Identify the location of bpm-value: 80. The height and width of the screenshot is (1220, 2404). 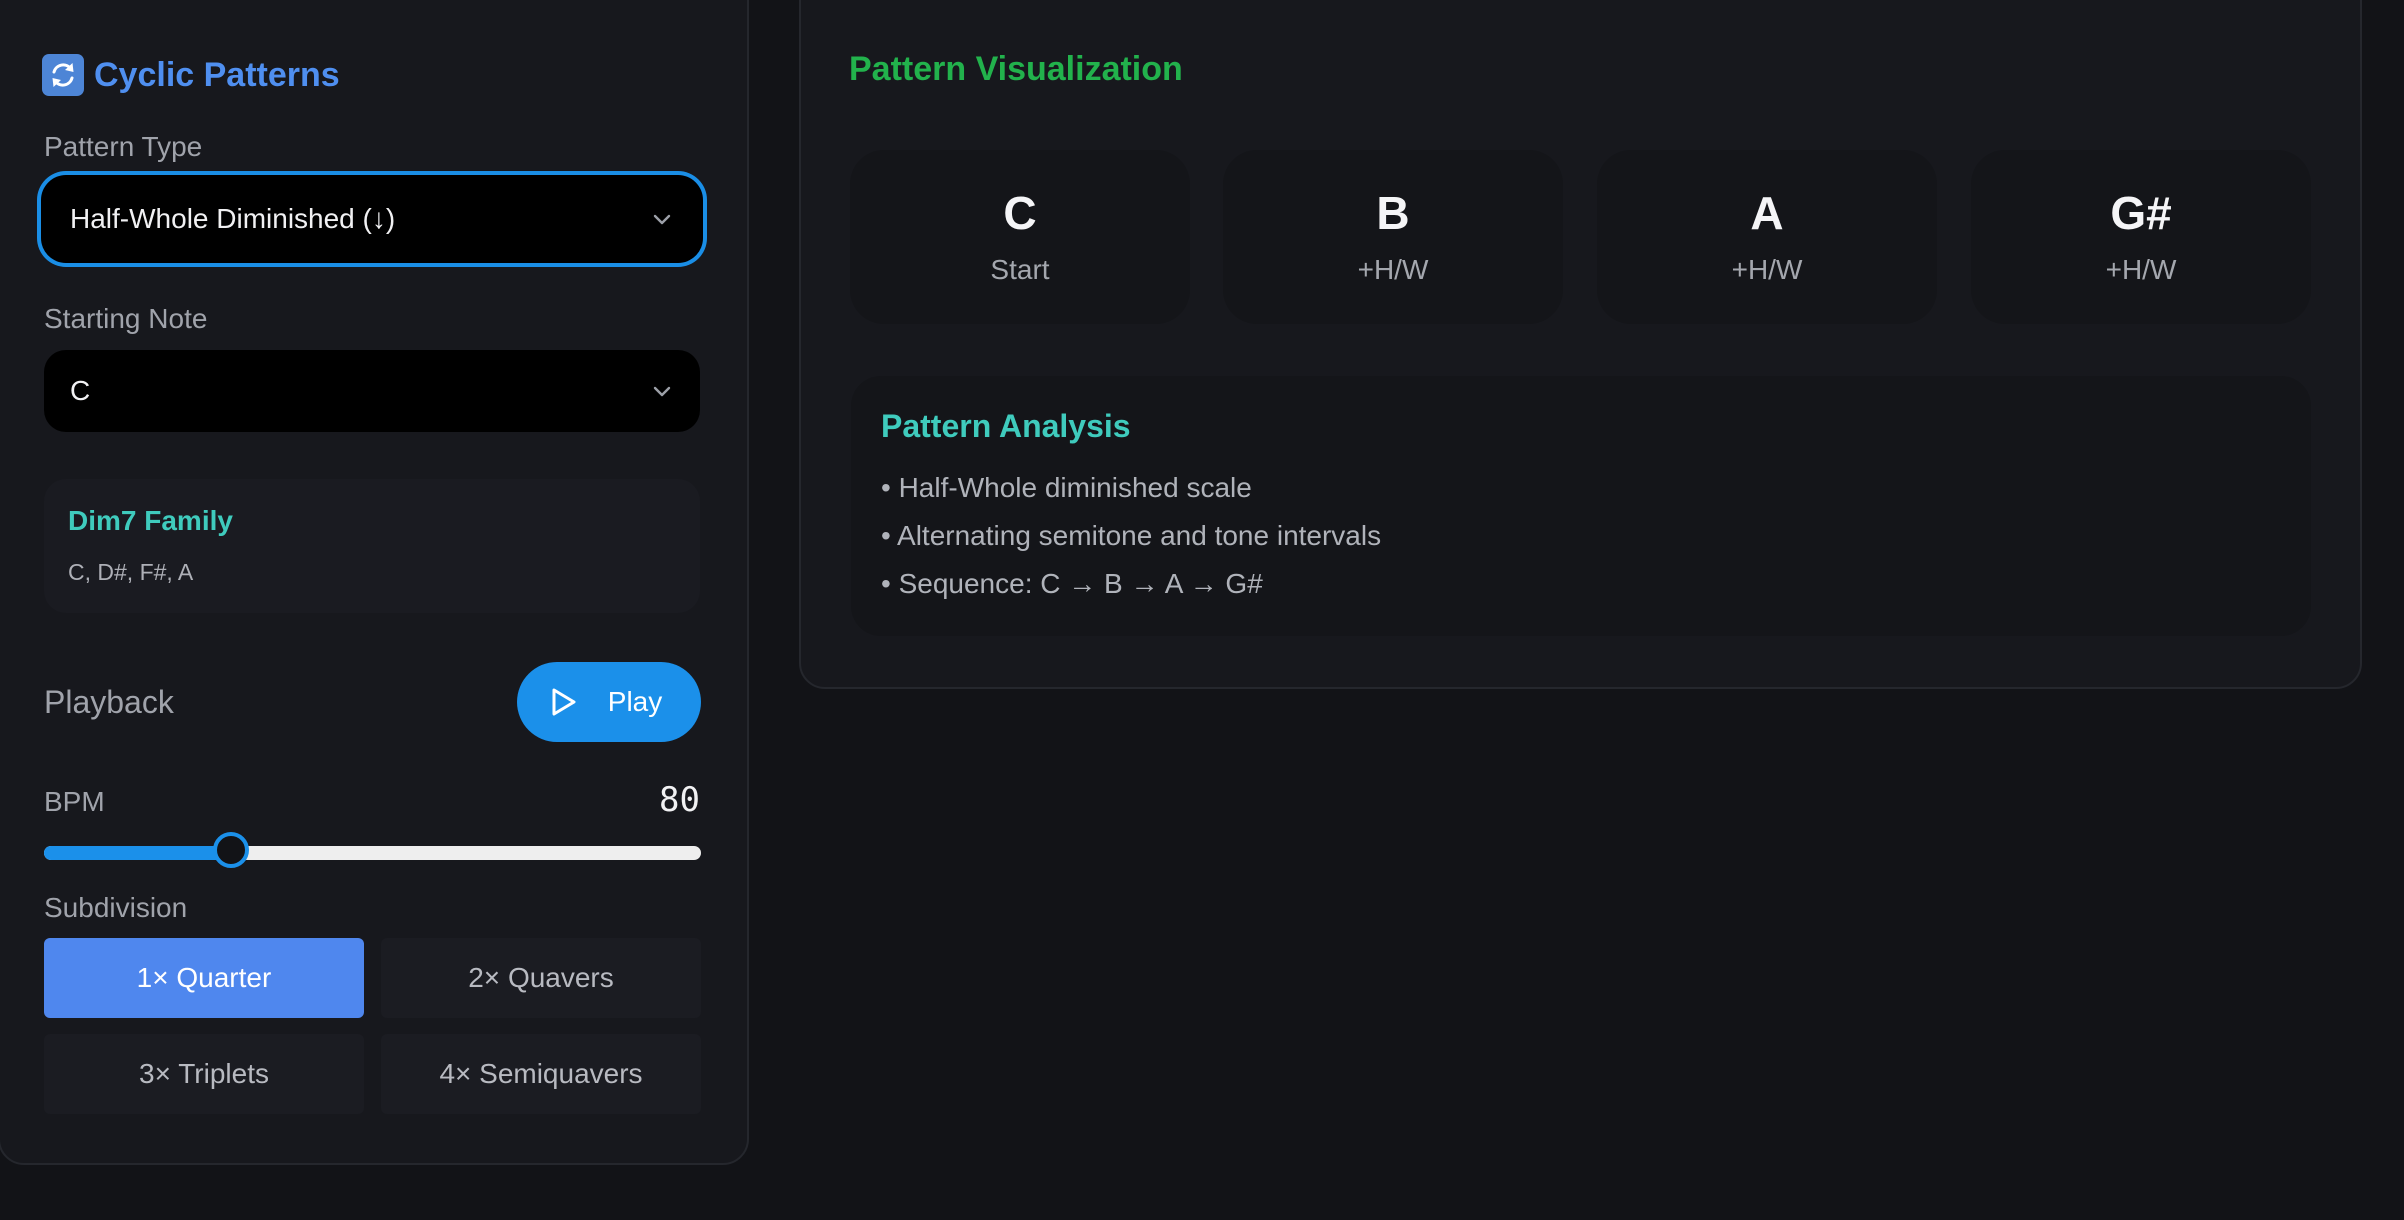
(679, 800).